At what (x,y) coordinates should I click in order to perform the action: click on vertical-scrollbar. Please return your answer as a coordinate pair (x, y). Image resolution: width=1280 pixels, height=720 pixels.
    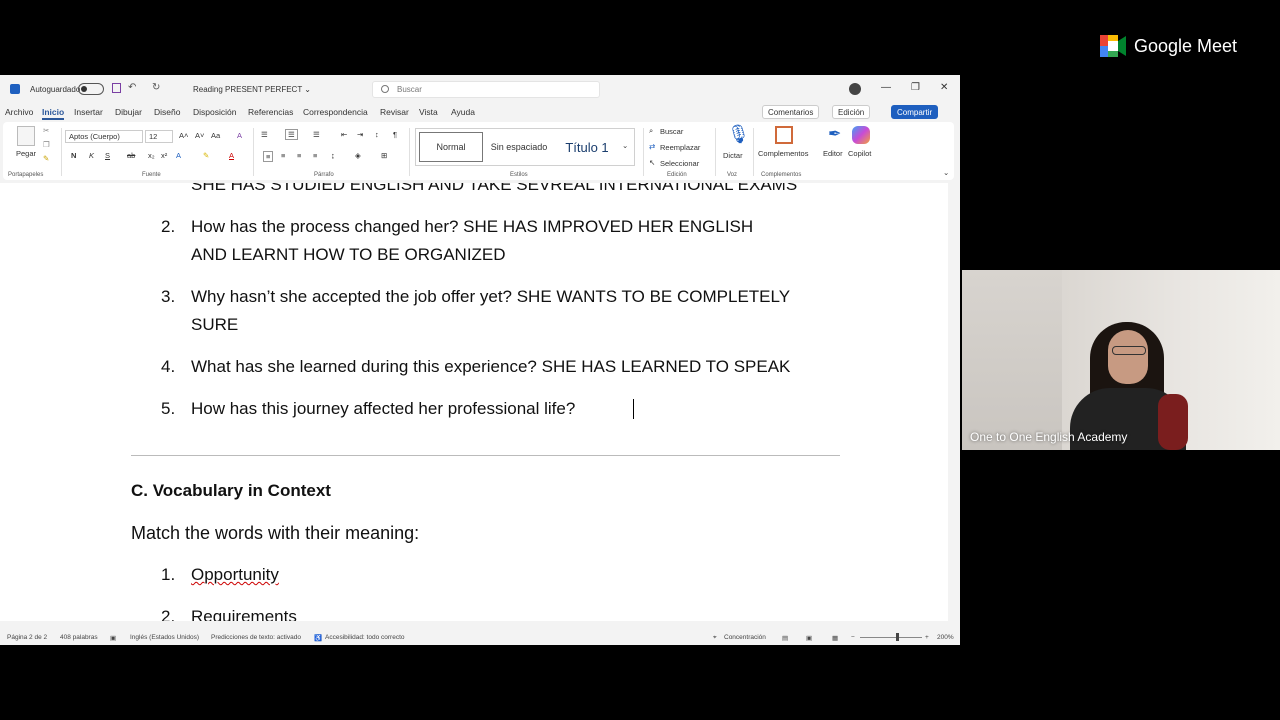
    Looking at the image, I should click on (954, 402).